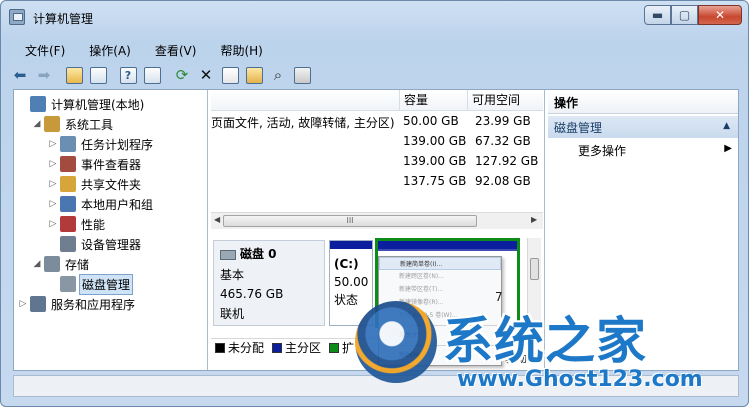  I want to click on submenu-arrow-icon: ▶, so click(728, 148).